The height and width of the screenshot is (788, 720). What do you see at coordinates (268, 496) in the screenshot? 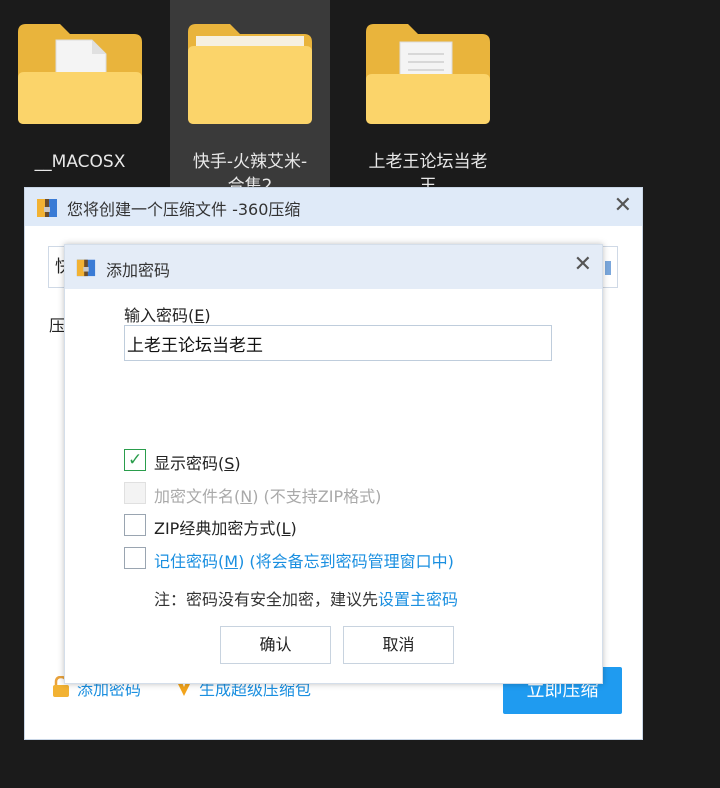
I see `encrypt-filenames-label: 加密文件名(N) (不支持ZIP格式)` at bounding box center [268, 496].